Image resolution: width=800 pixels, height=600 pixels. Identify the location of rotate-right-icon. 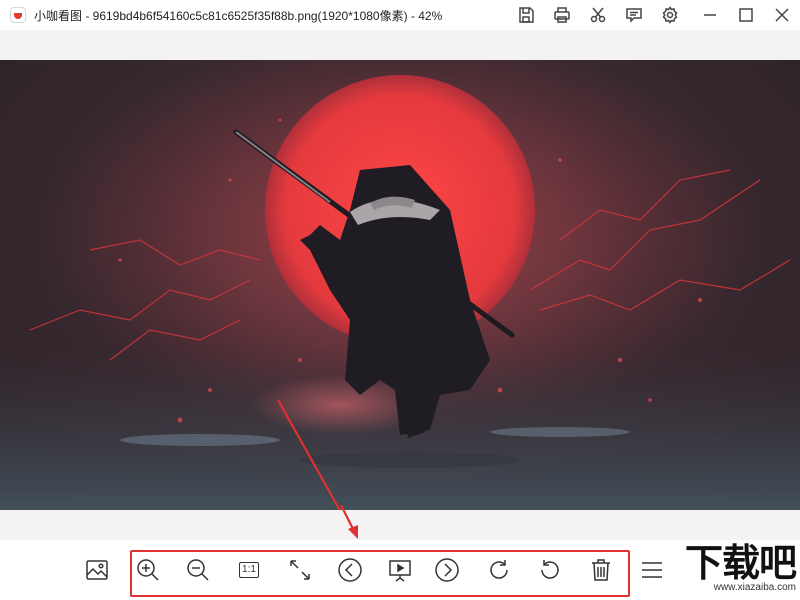
(499, 569).